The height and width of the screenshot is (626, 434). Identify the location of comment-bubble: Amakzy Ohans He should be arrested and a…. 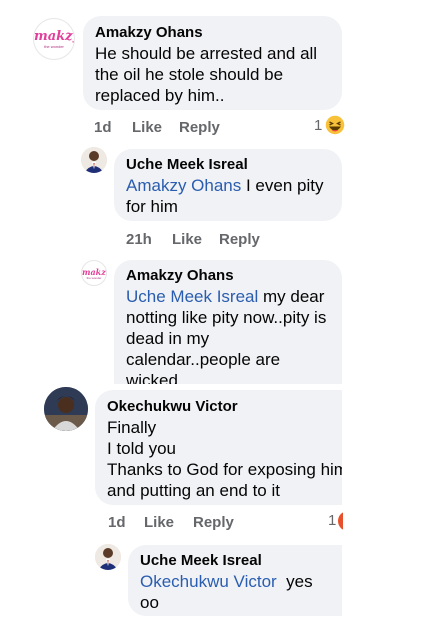
(212, 63).